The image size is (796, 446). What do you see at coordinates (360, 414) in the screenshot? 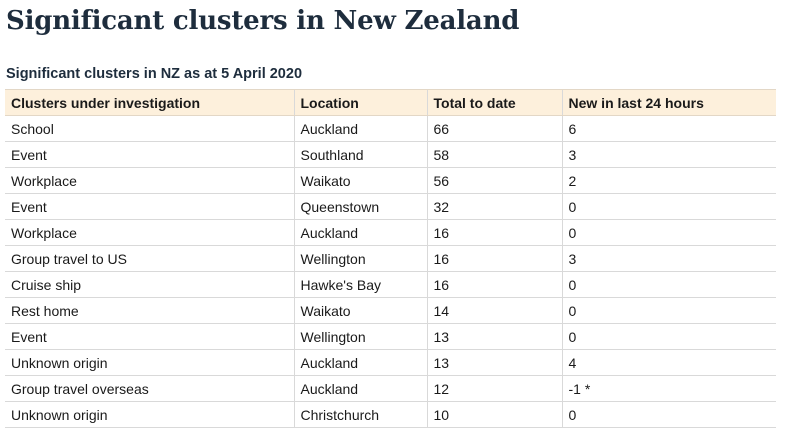
I see `cell-location: Christchurch` at bounding box center [360, 414].